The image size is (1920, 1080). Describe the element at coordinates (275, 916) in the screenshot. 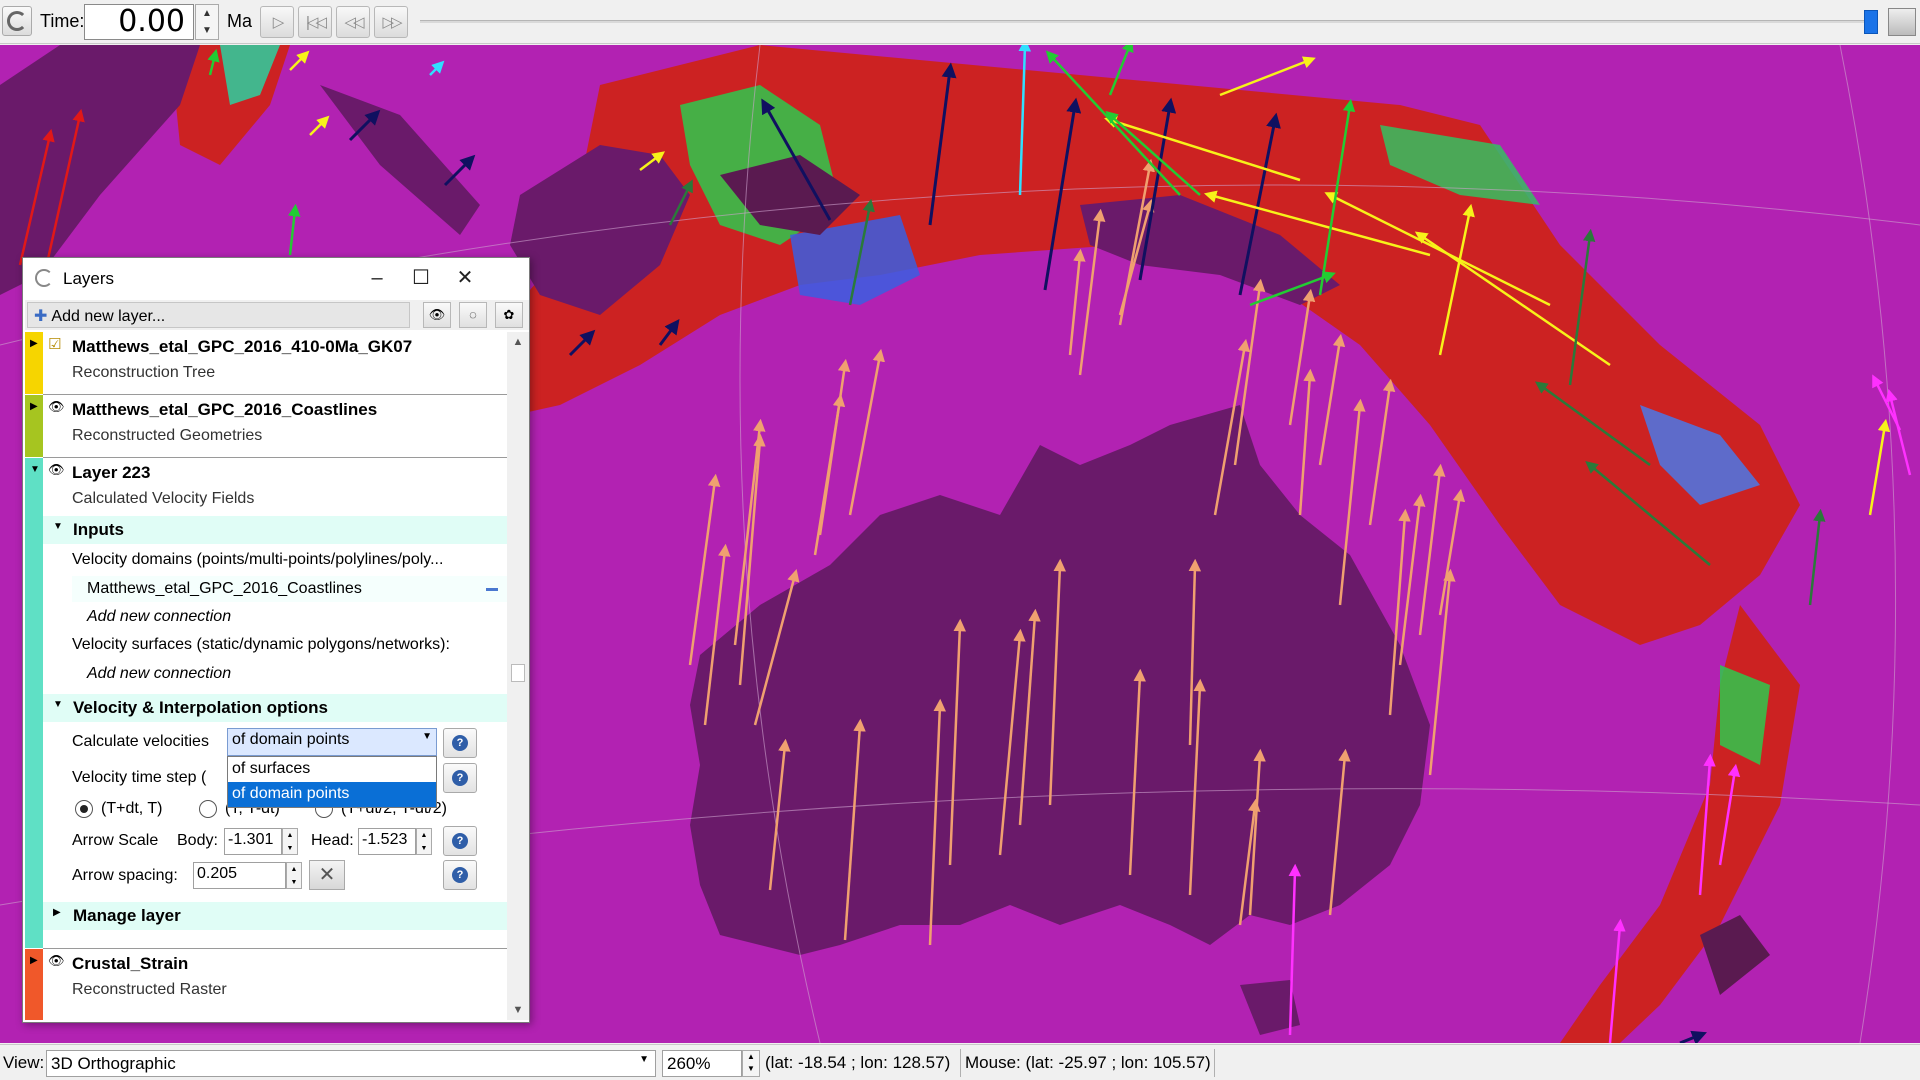

I see `manage-layer-section-header: ▶ Manage layer` at that location.